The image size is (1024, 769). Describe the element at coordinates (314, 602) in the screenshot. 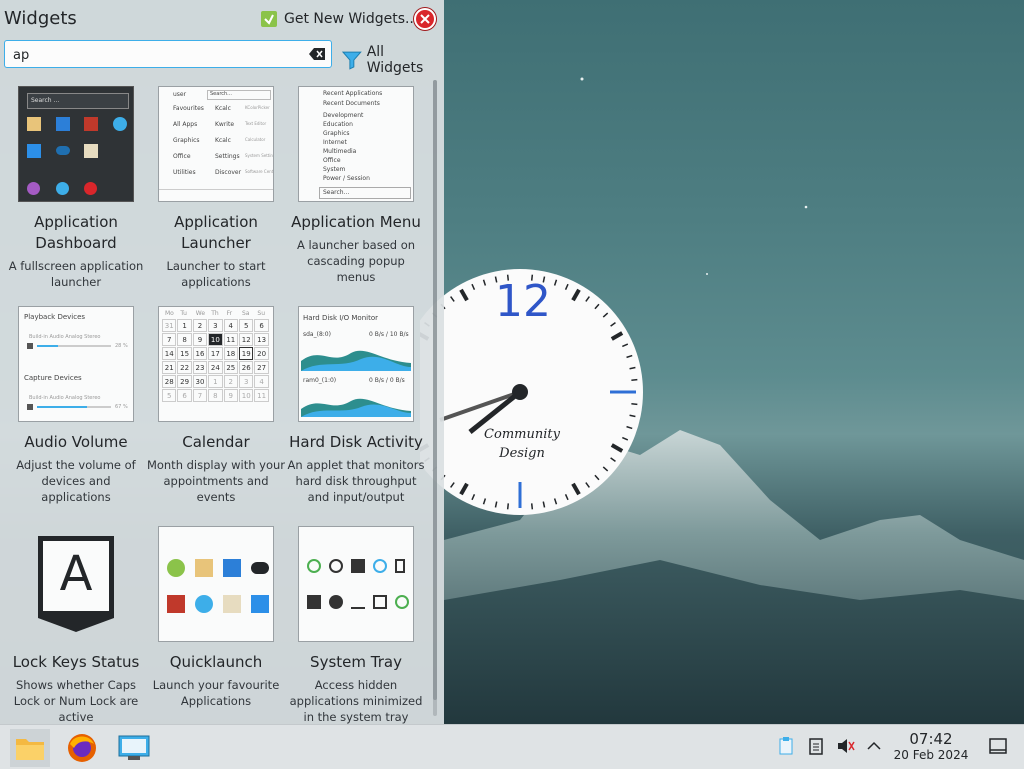

I see `volume-icon` at that location.